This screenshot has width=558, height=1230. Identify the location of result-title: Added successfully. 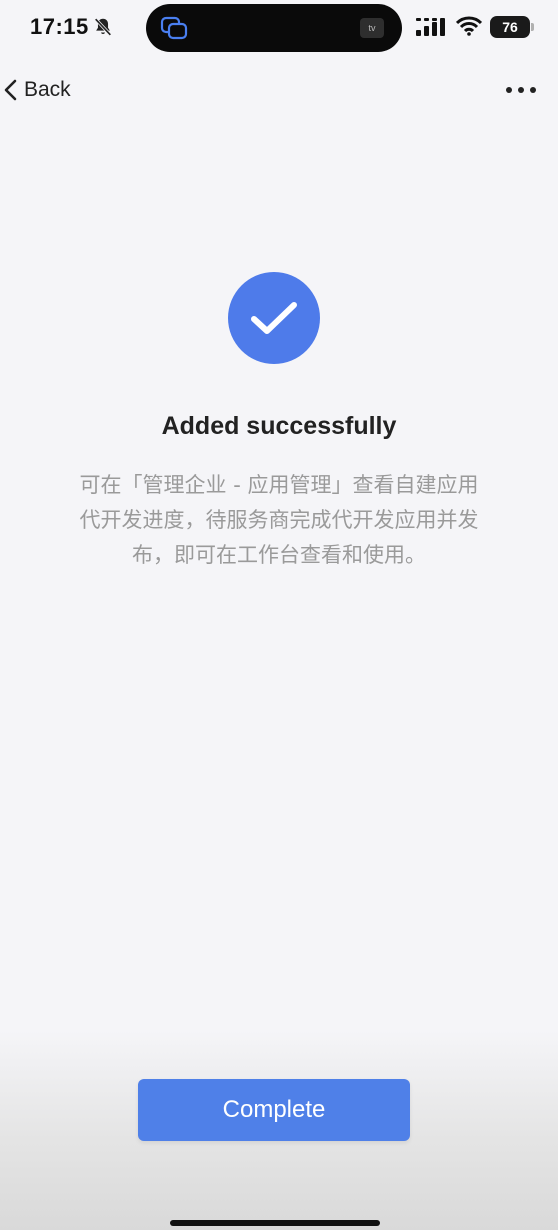
(279, 426).